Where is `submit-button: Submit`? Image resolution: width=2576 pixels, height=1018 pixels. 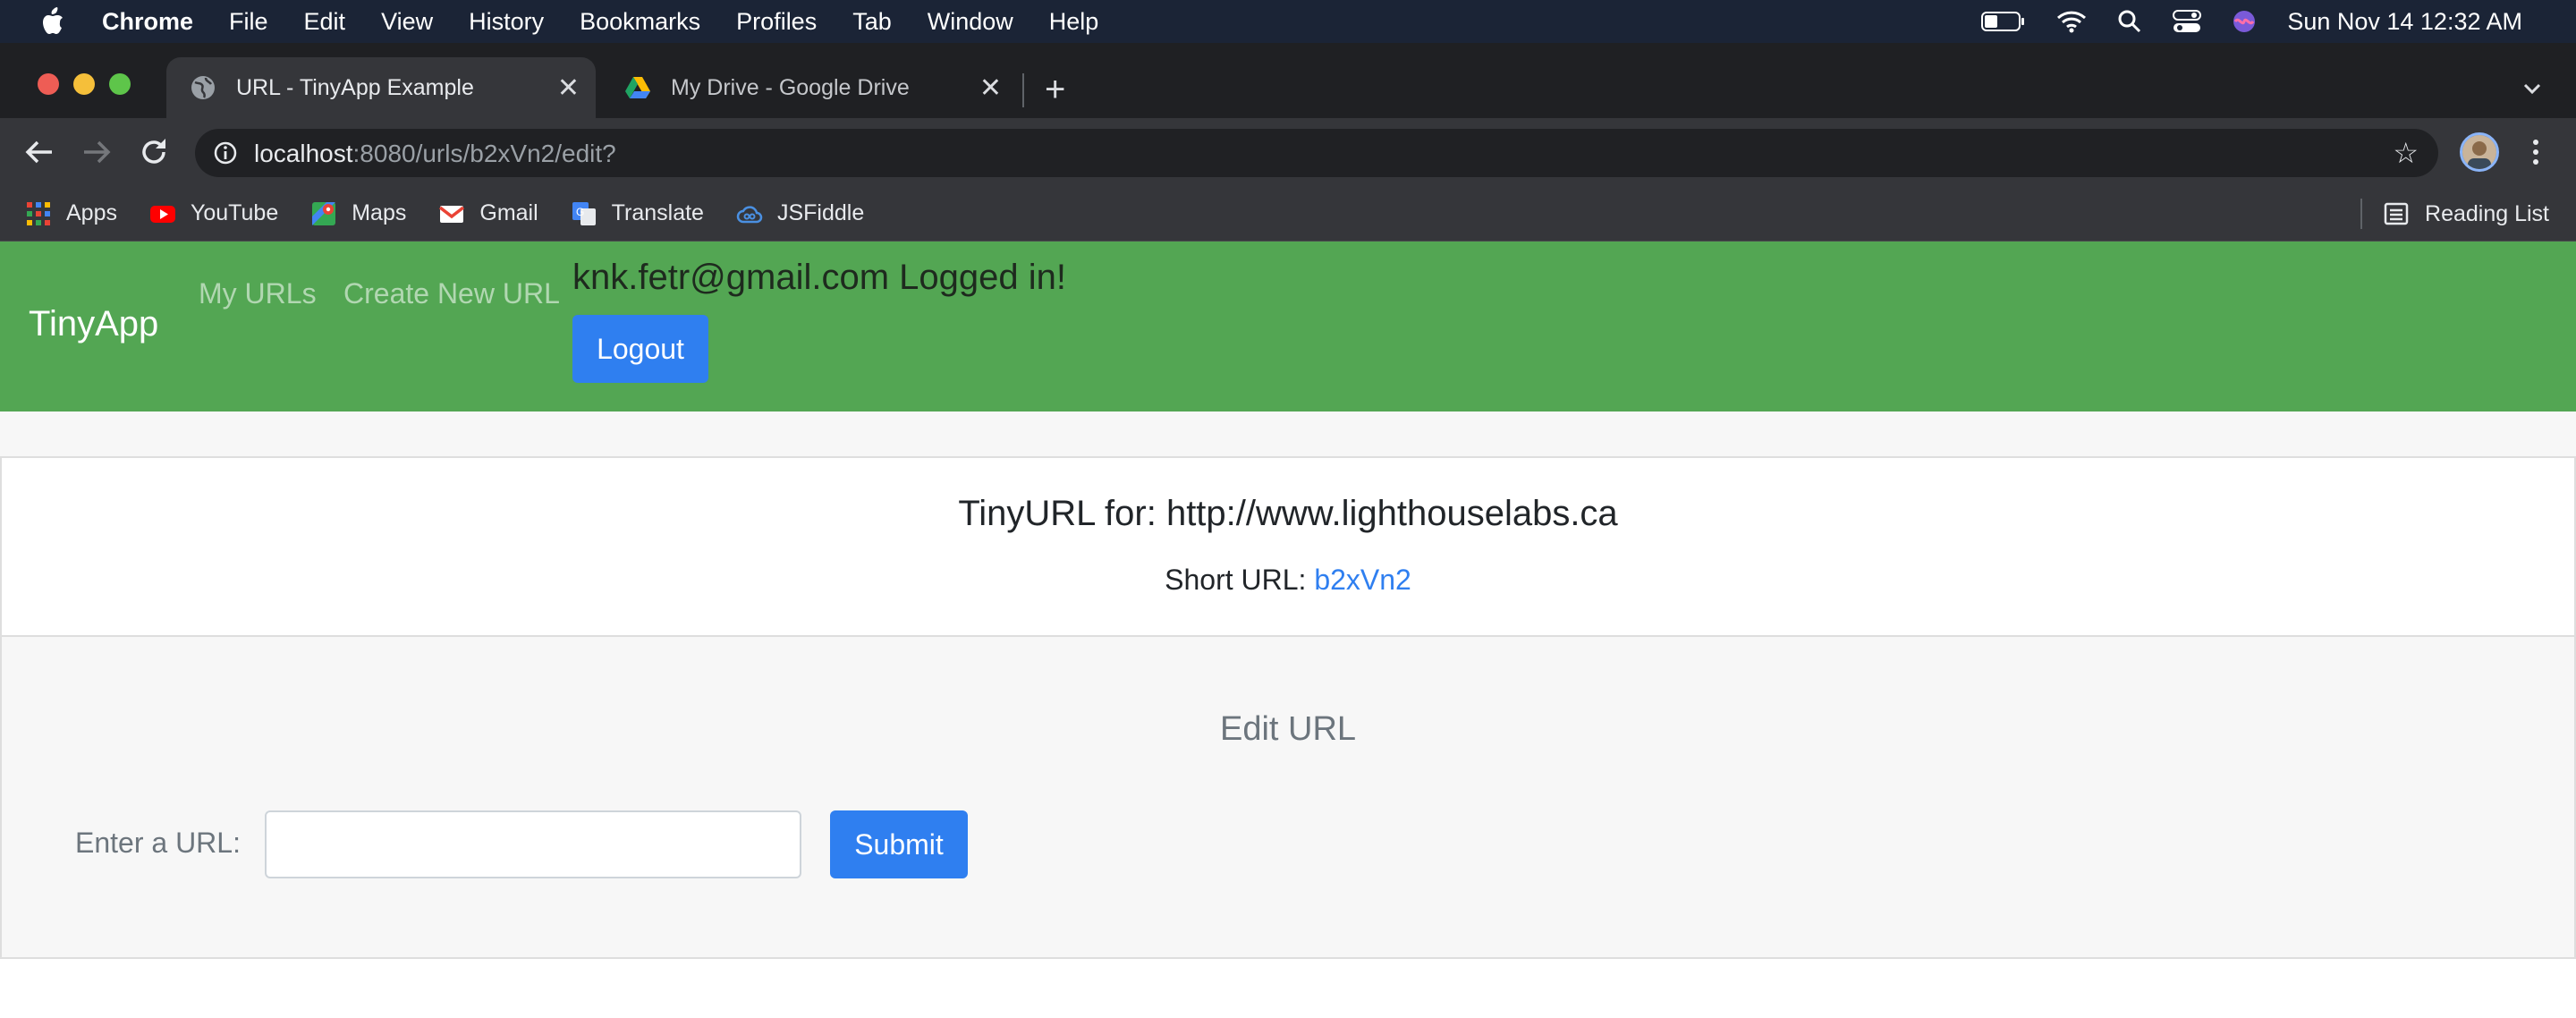 submit-button: Submit is located at coordinates (899, 844).